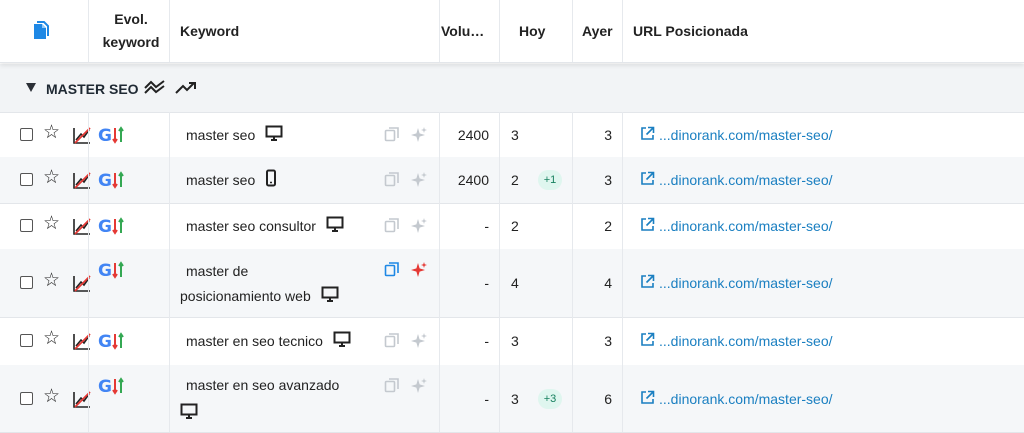 Image resolution: width=1024 pixels, height=433 pixels. Describe the element at coordinates (131, 19) in the screenshot. I see `header-evol-line1: Evol.` at that location.